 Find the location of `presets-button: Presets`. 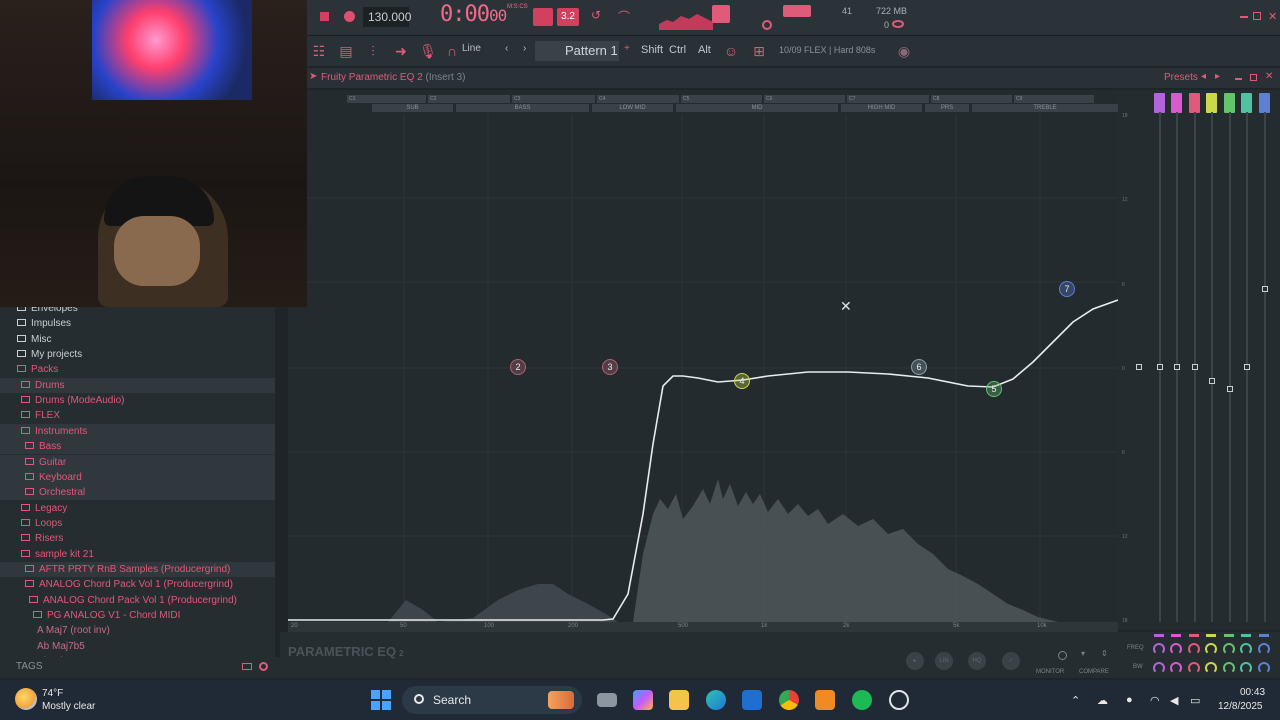

presets-button: Presets is located at coordinates (1181, 77).